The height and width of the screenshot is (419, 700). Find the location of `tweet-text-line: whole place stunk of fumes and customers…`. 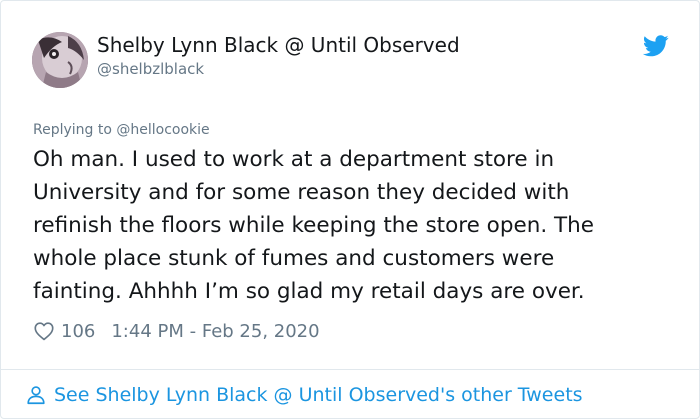

tweet-text-line: whole place stunk of fumes and customers… is located at coordinates (294, 258).